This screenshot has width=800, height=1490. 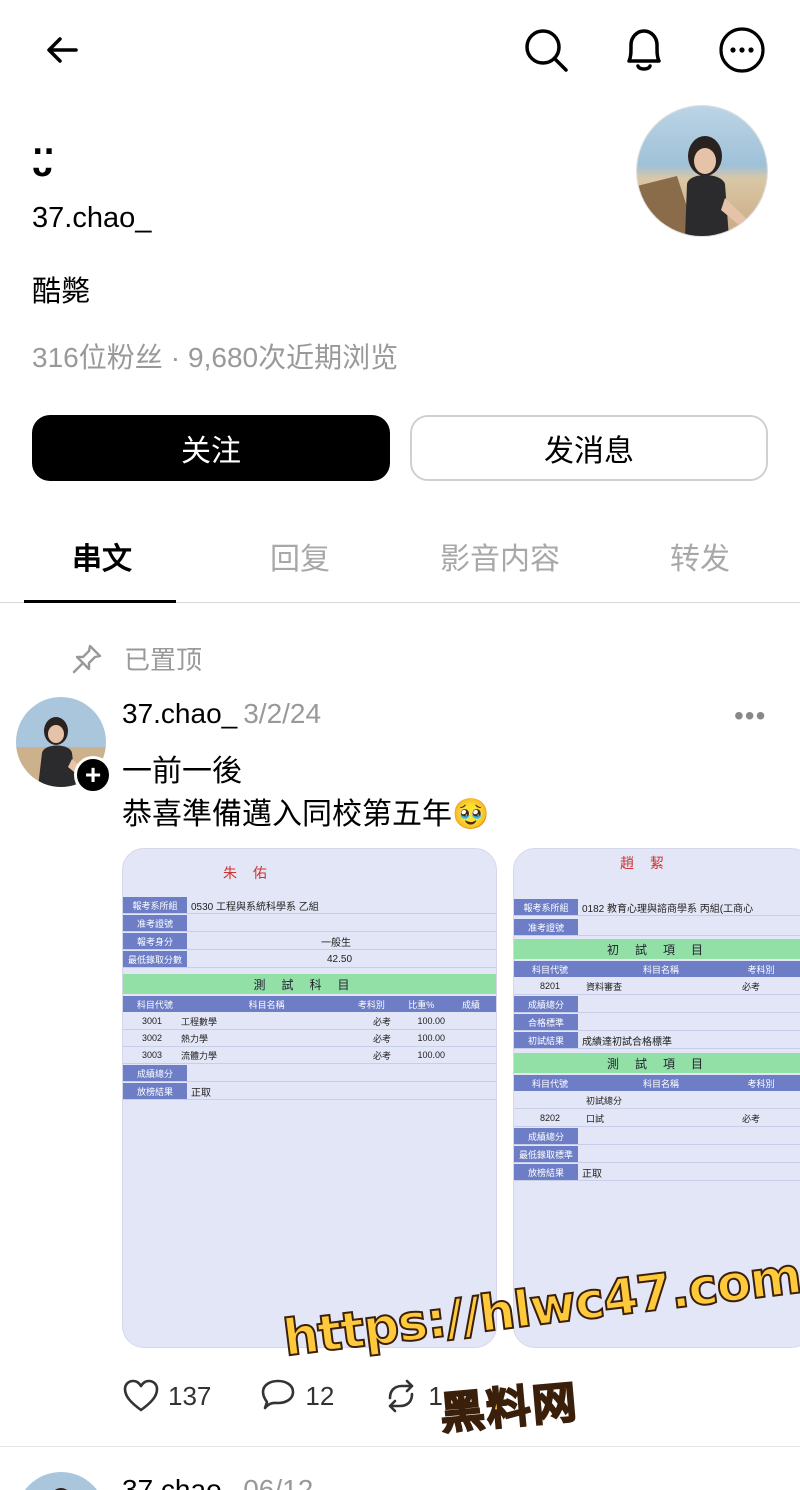 I want to click on search-icon, so click(x=546, y=50).